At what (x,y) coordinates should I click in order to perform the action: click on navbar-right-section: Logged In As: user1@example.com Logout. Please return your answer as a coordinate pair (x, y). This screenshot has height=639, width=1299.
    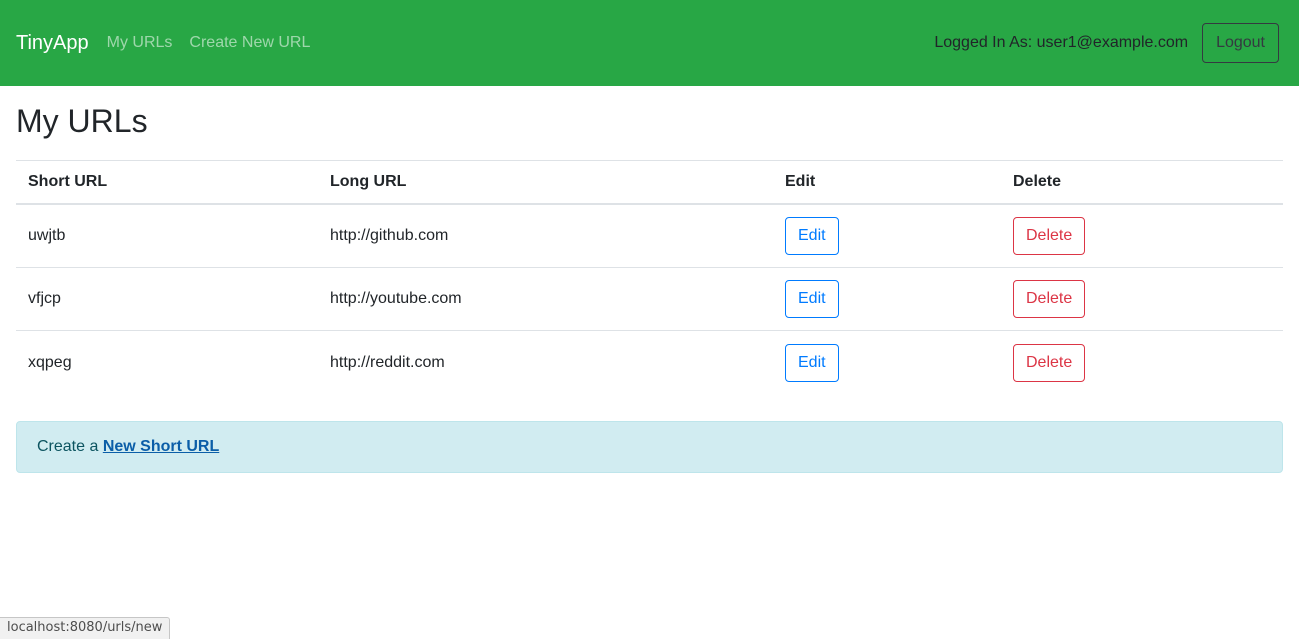
    Looking at the image, I should click on (1108, 43).